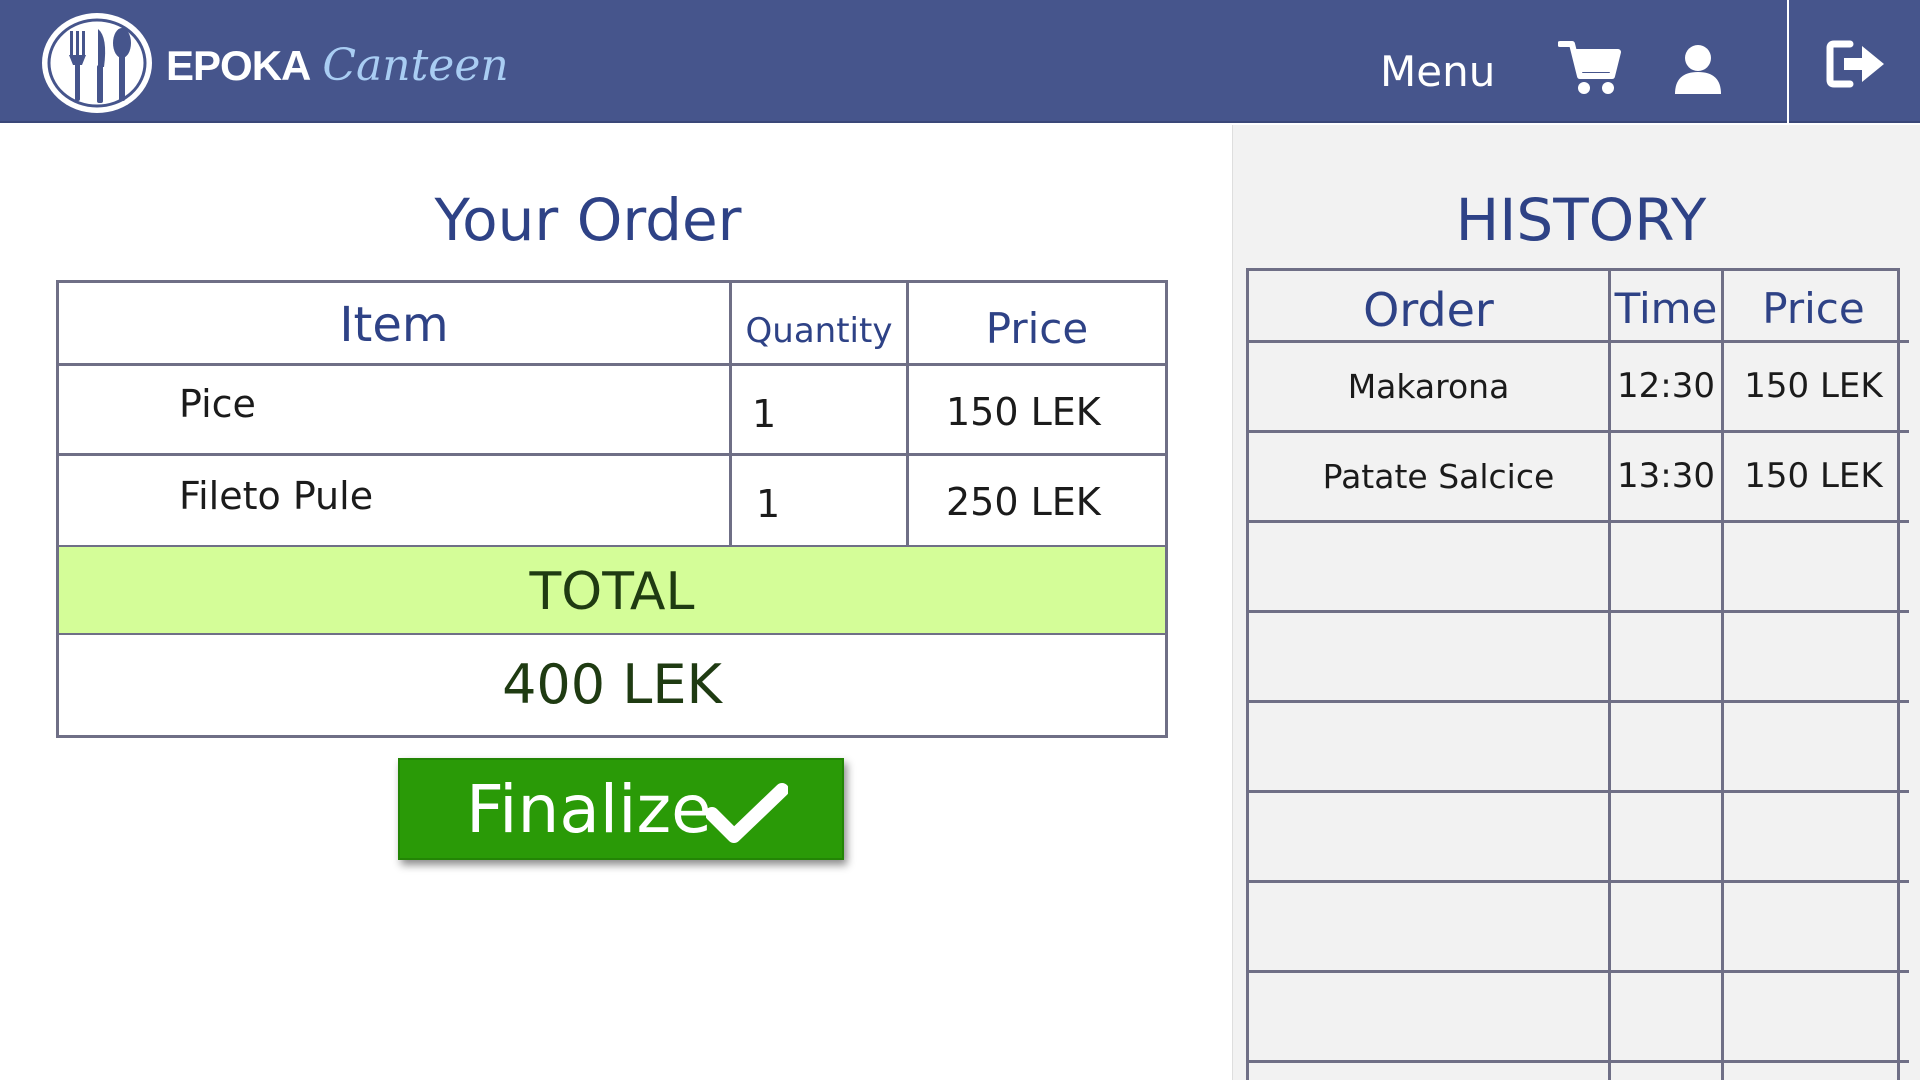  What do you see at coordinates (97, 63) in the screenshot?
I see `fork-knife-spoon-icon` at bounding box center [97, 63].